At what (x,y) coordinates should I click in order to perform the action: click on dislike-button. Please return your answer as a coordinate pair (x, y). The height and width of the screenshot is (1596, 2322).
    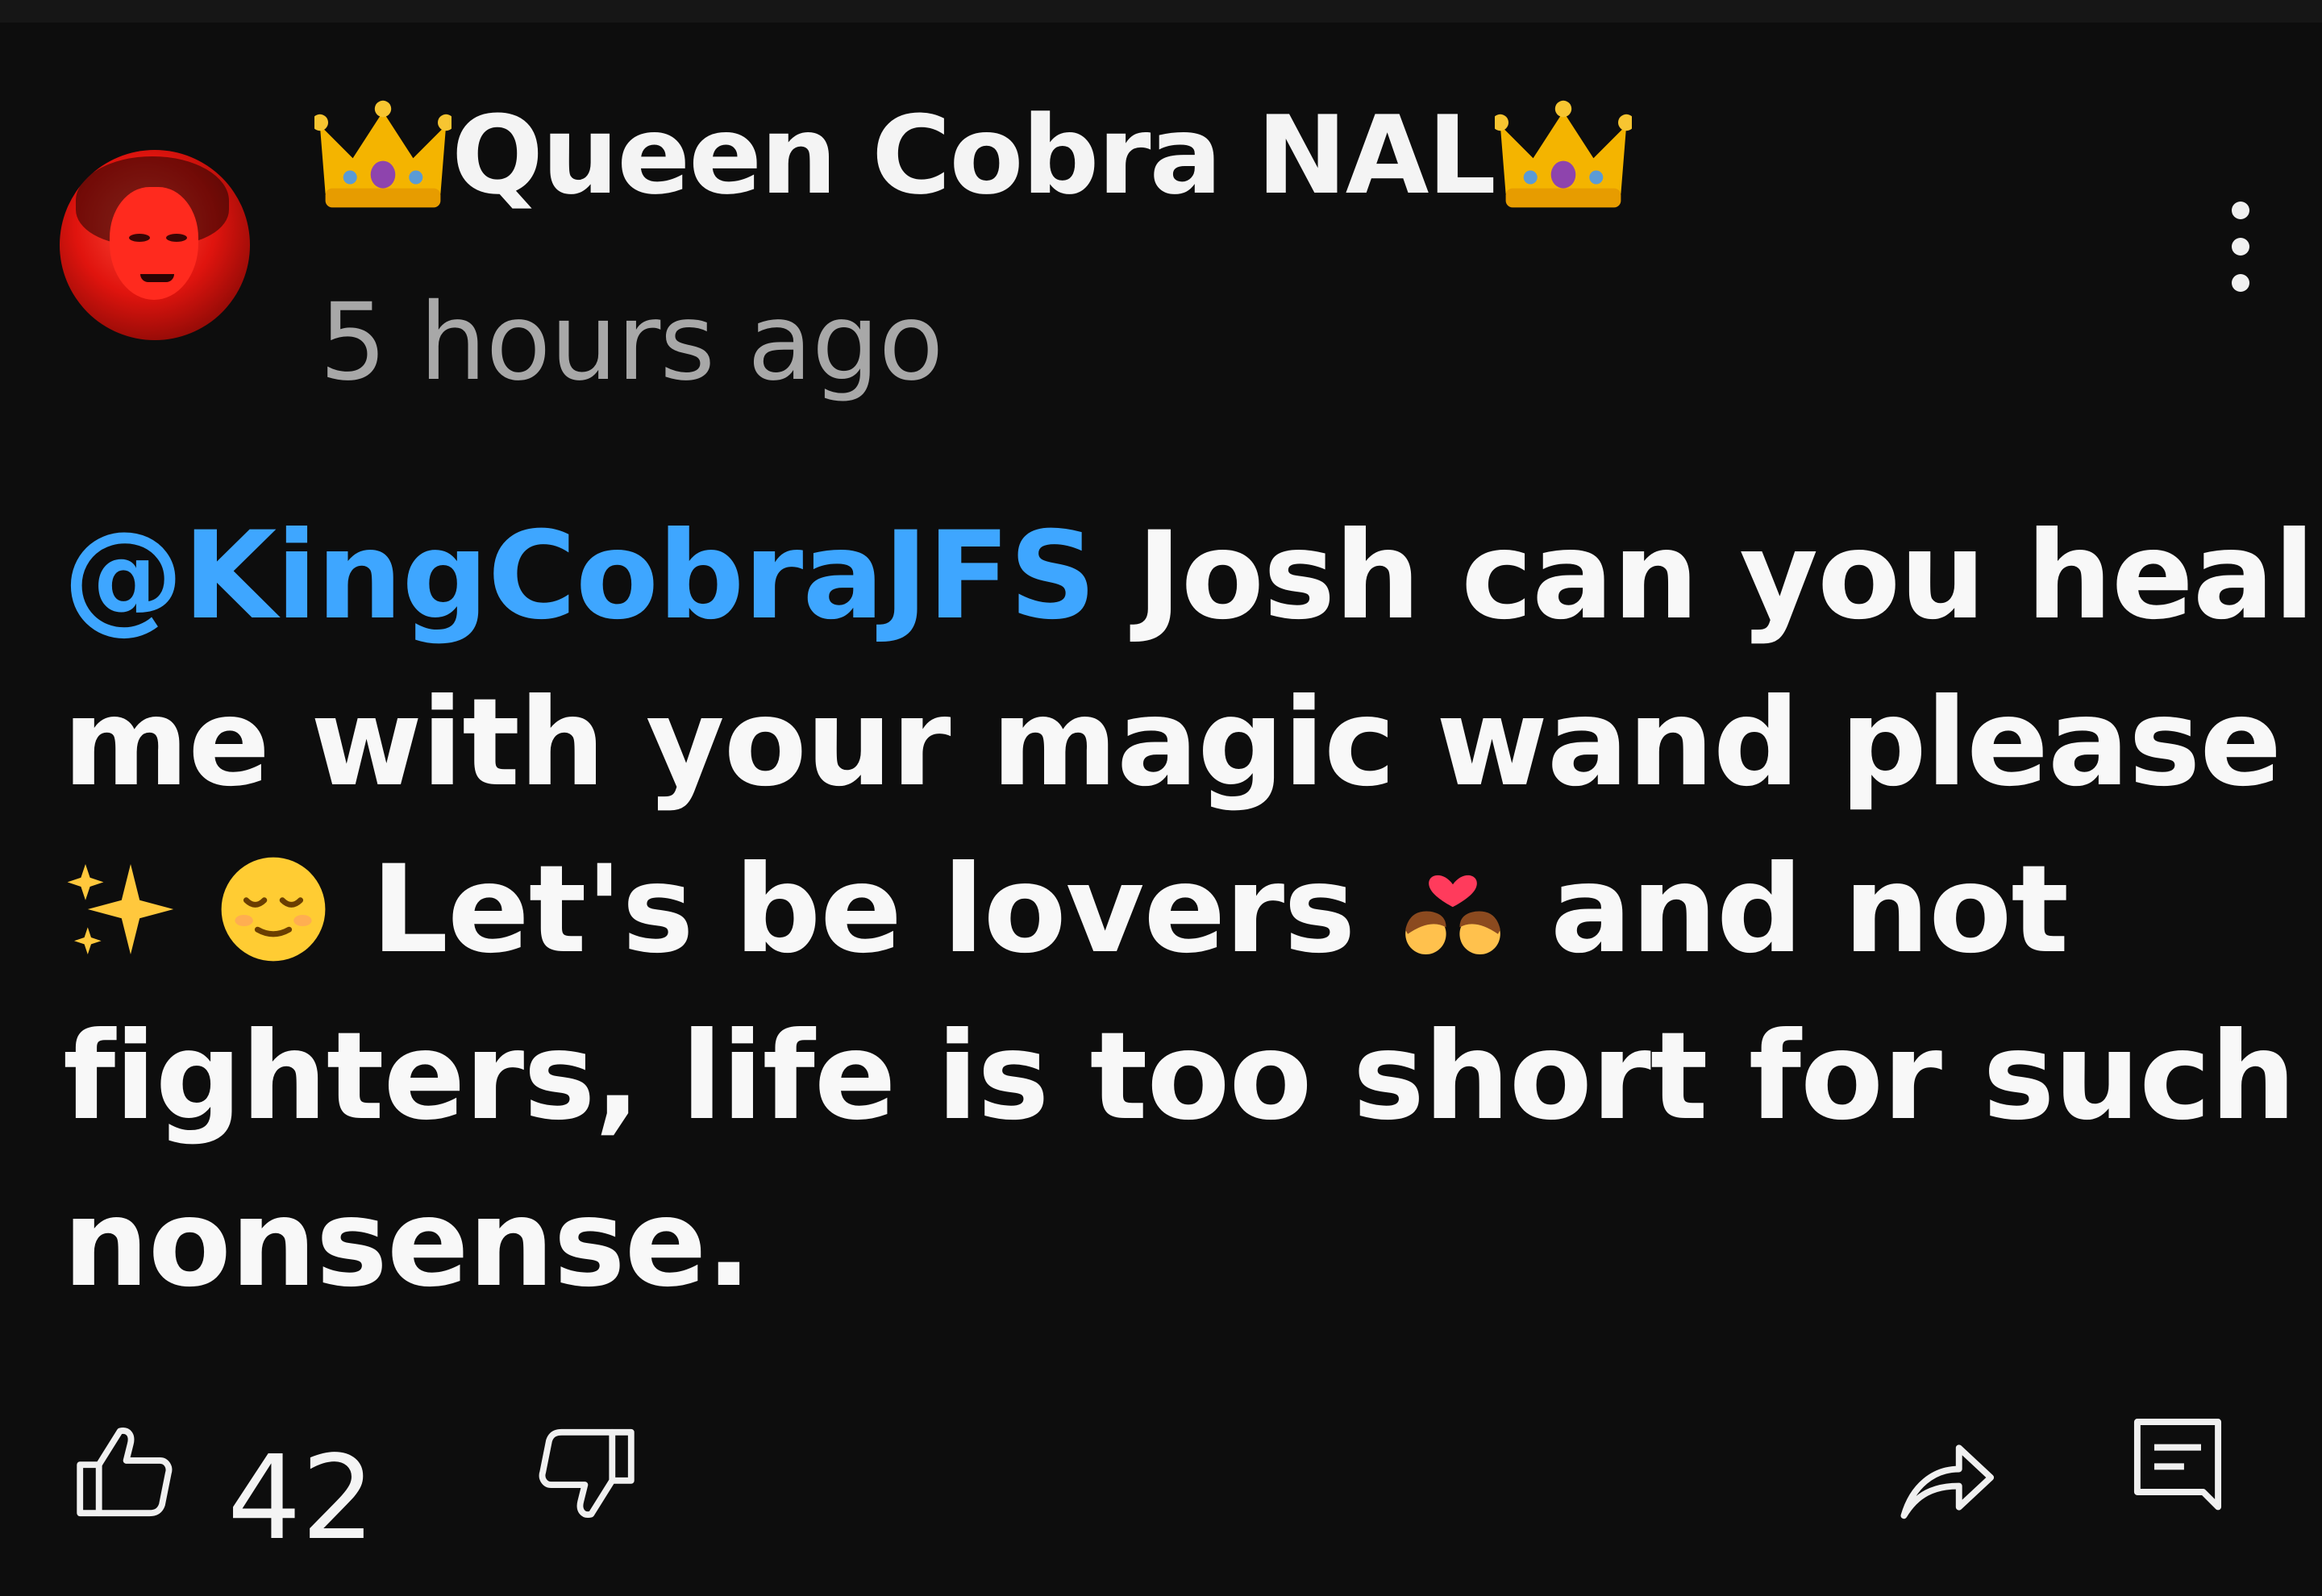
    Looking at the image, I should click on (587, 1474).